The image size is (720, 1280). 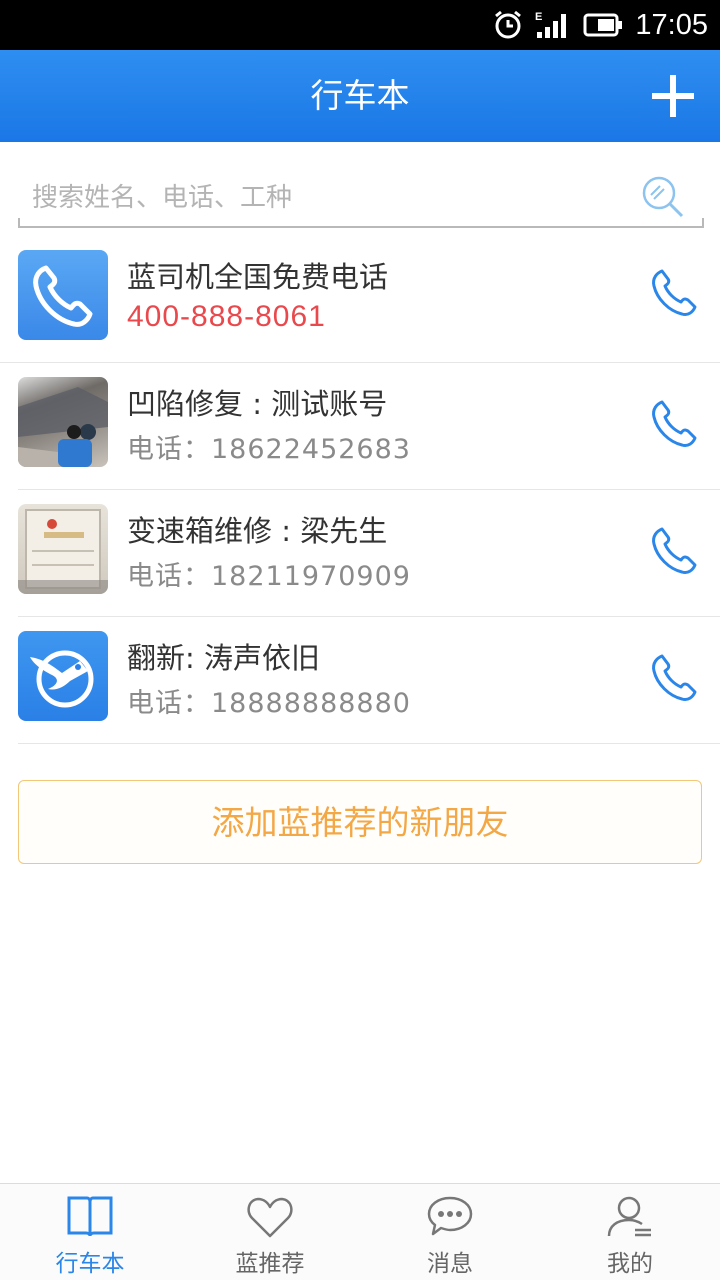 I want to click on phone-icon, so click(x=63, y=296).